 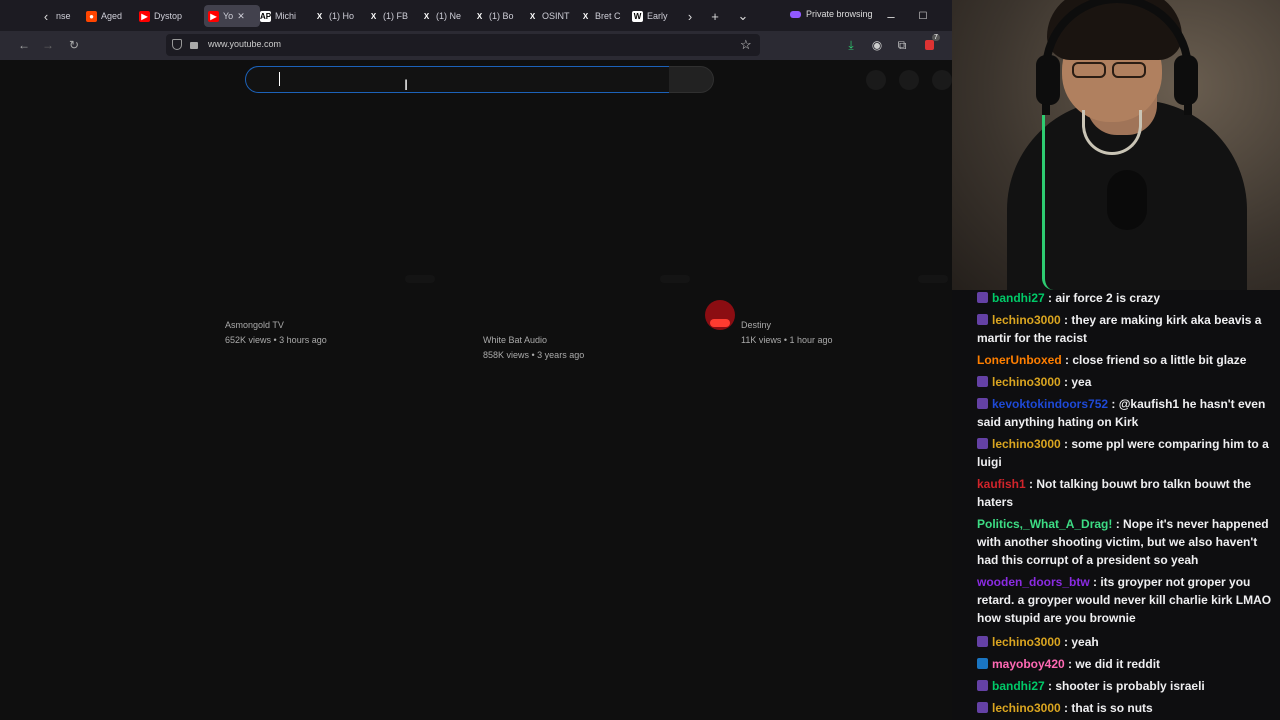 I want to click on tab-favicon-icon: W, so click(x=637, y=16).